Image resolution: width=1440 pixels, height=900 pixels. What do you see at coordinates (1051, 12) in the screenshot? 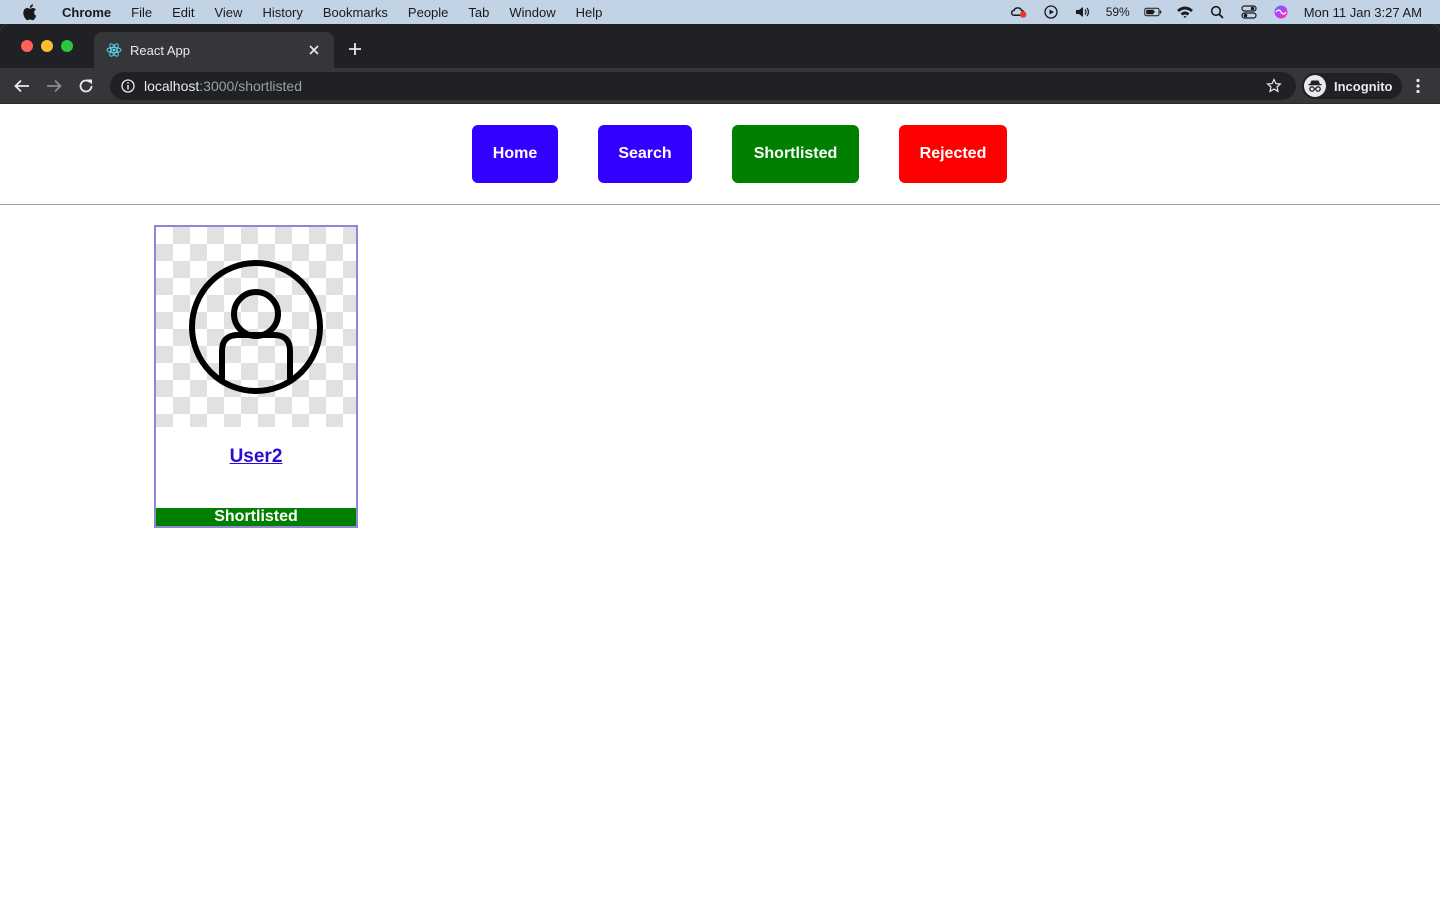
I see `play-icon` at bounding box center [1051, 12].